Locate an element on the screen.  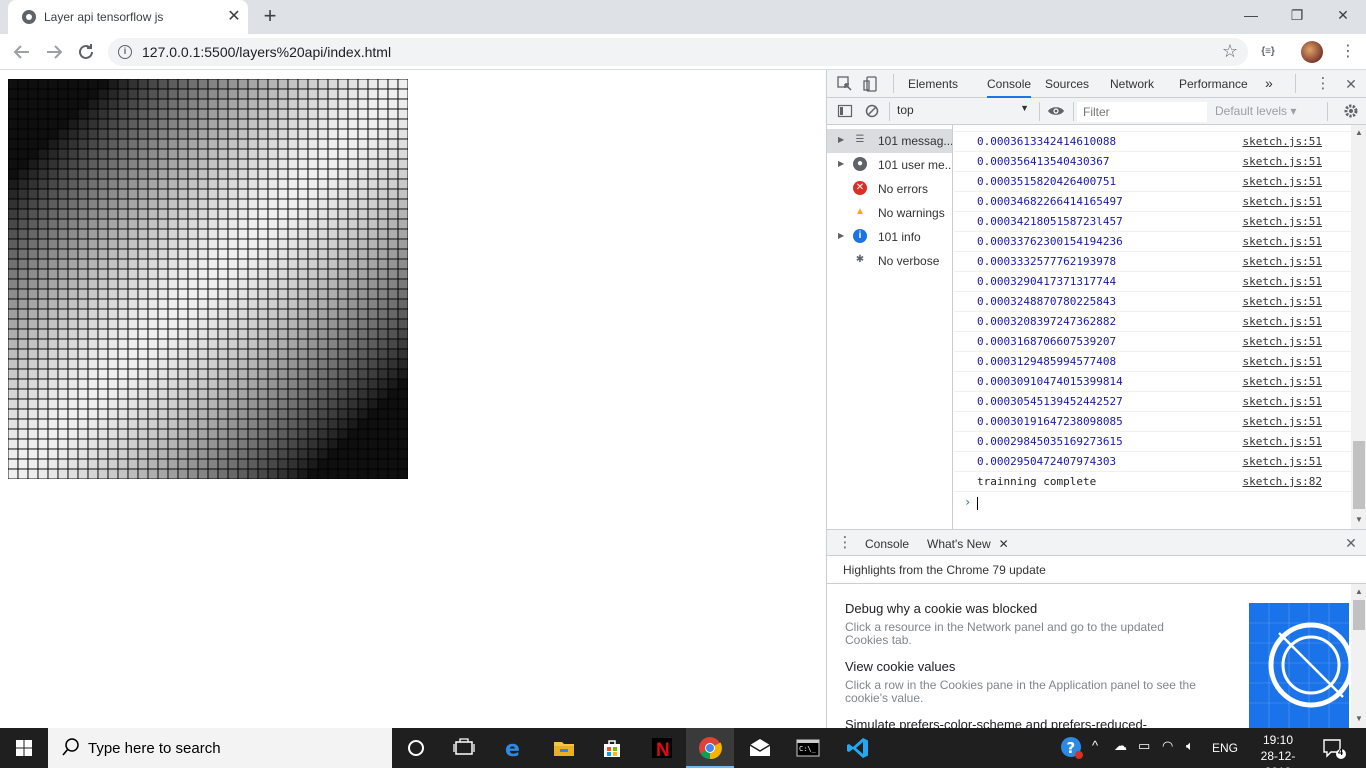
extension-icon: {≡} is located at coordinates (1268, 52).